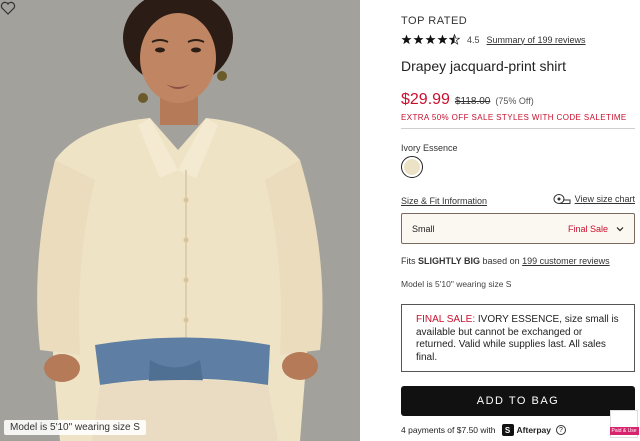 This screenshot has width=640, height=441. Describe the element at coordinates (507, 430) in the screenshot. I see `afterpay-icon: S` at that location.